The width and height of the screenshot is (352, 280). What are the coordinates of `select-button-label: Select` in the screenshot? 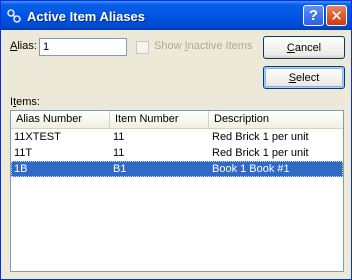 It's located at (304, 77).